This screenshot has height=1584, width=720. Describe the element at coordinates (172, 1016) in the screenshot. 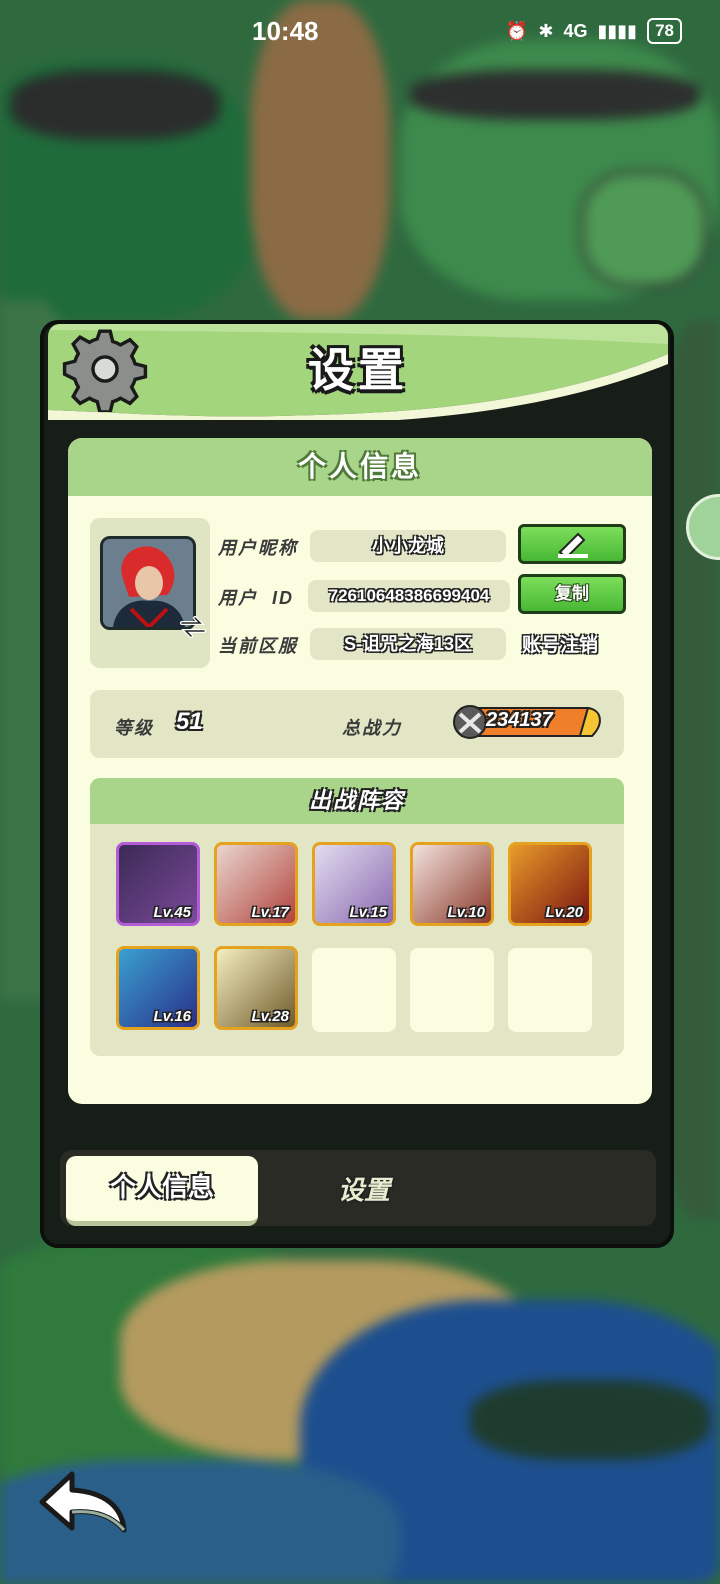

I see `hero-level: Lv.16` at that location.